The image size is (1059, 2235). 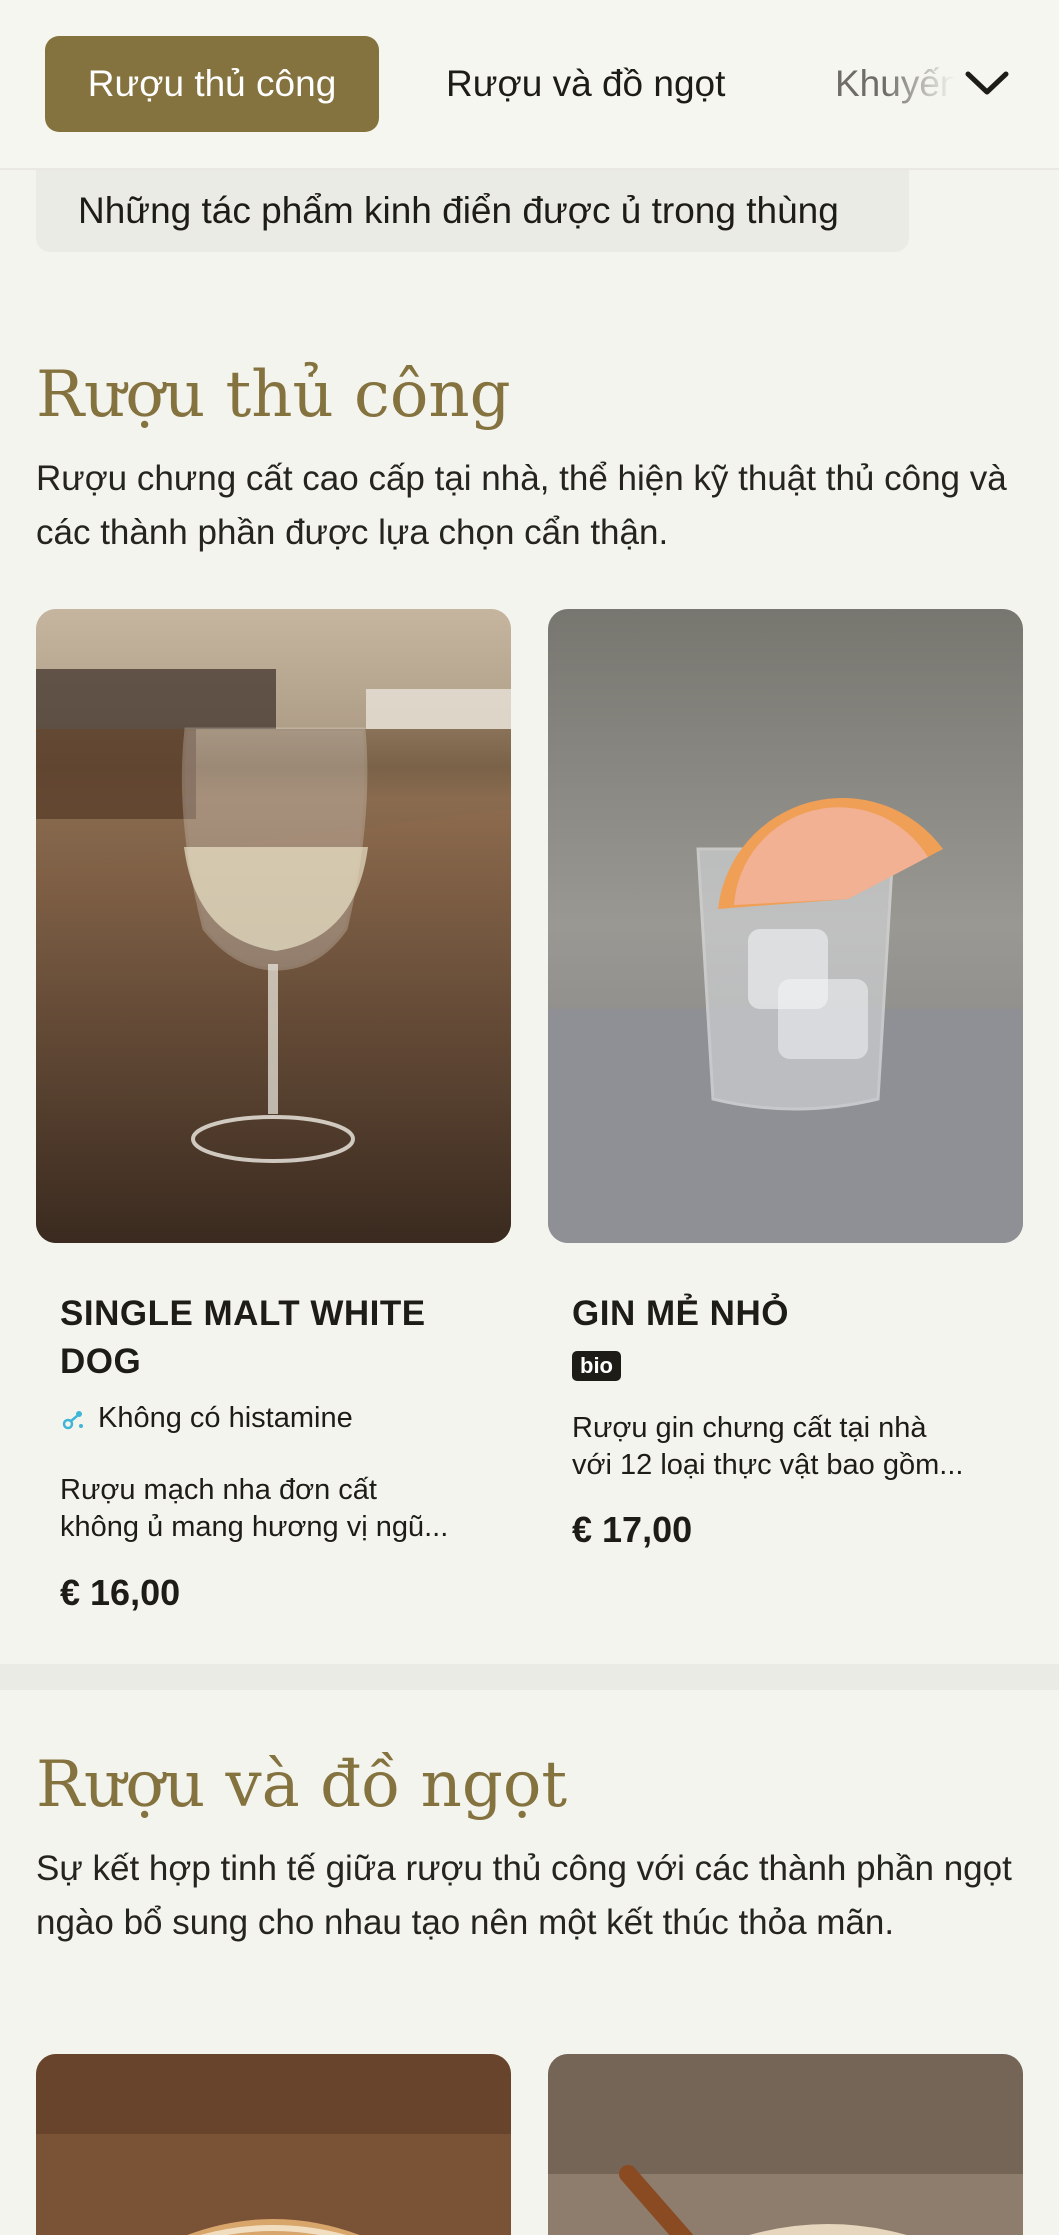 I want to click on section-title: Rượu và đồ ngọt, so click(x=302, y=1785).